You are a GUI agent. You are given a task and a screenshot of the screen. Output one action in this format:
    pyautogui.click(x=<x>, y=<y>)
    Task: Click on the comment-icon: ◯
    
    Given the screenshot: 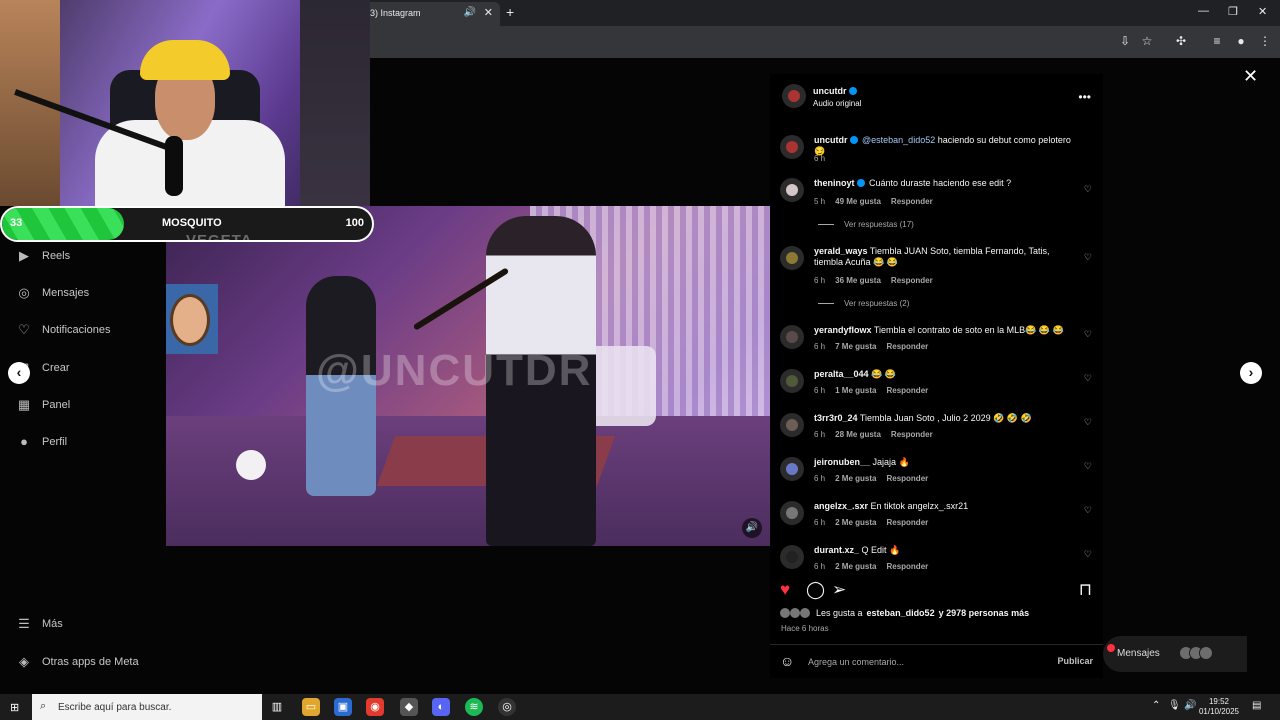 What is the action you would take?
    pyautogui.click(x=815, y=590)
    